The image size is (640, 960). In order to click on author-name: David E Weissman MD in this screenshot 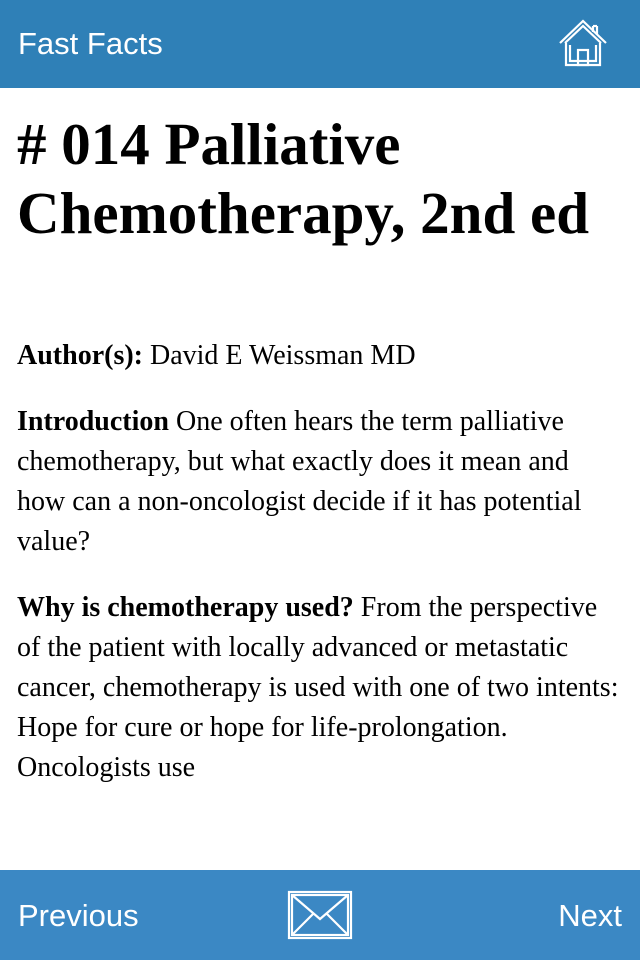, I will do `click(279, 355)`.